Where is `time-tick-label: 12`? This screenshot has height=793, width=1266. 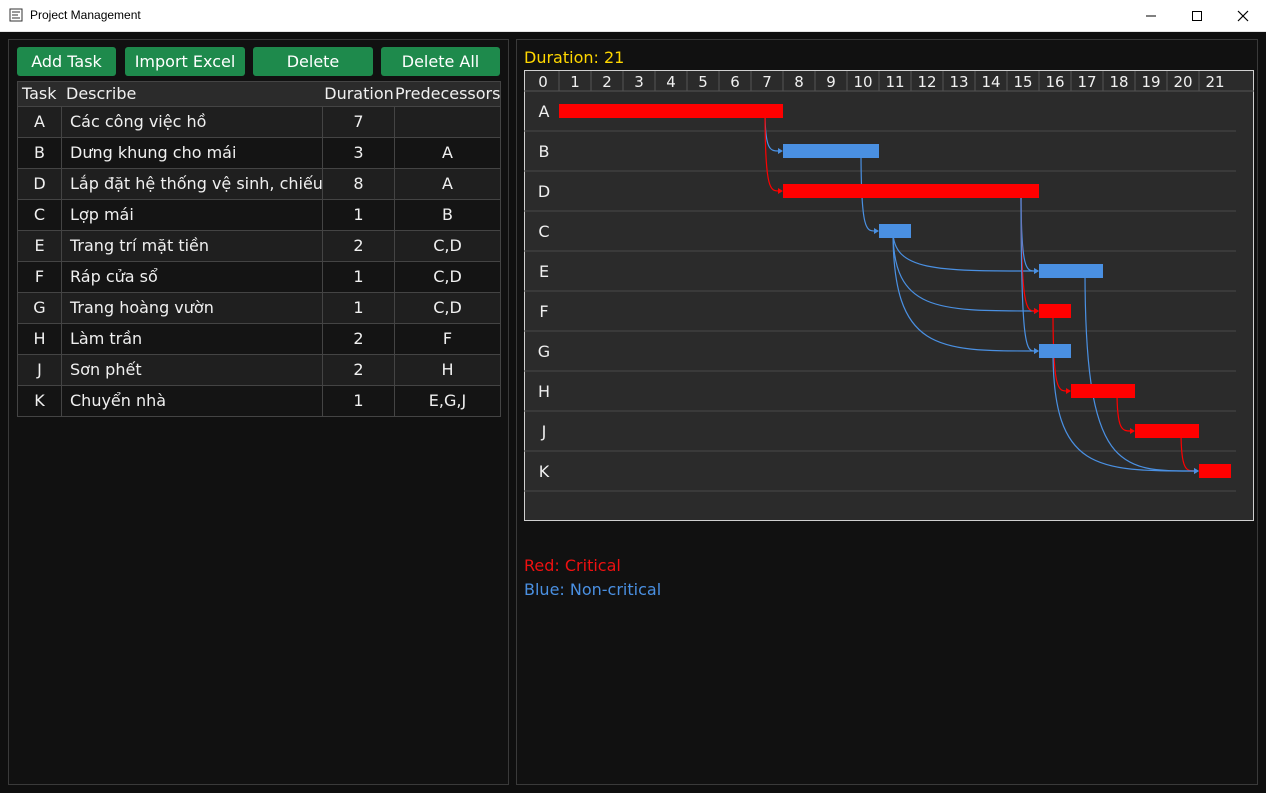
time-tick-label: 12 is located at coordinates (926, 82).